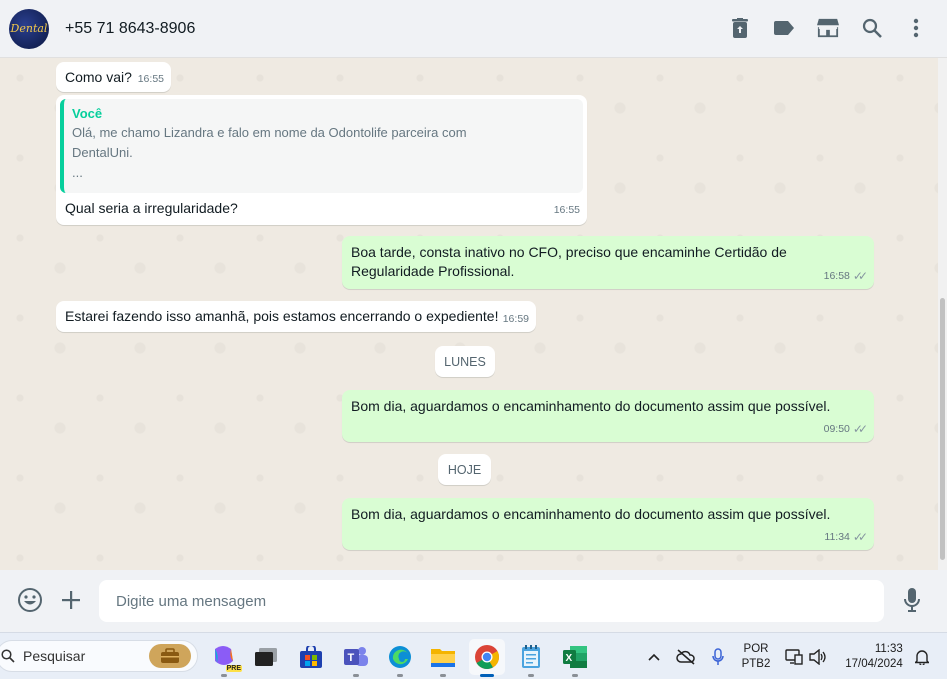 The width and height of the screenshot is (947, 679). What do you see at coordinates (888, 648) in the screenshot?
I see `clock-time: 11:33` at bounding box center [888, 648].